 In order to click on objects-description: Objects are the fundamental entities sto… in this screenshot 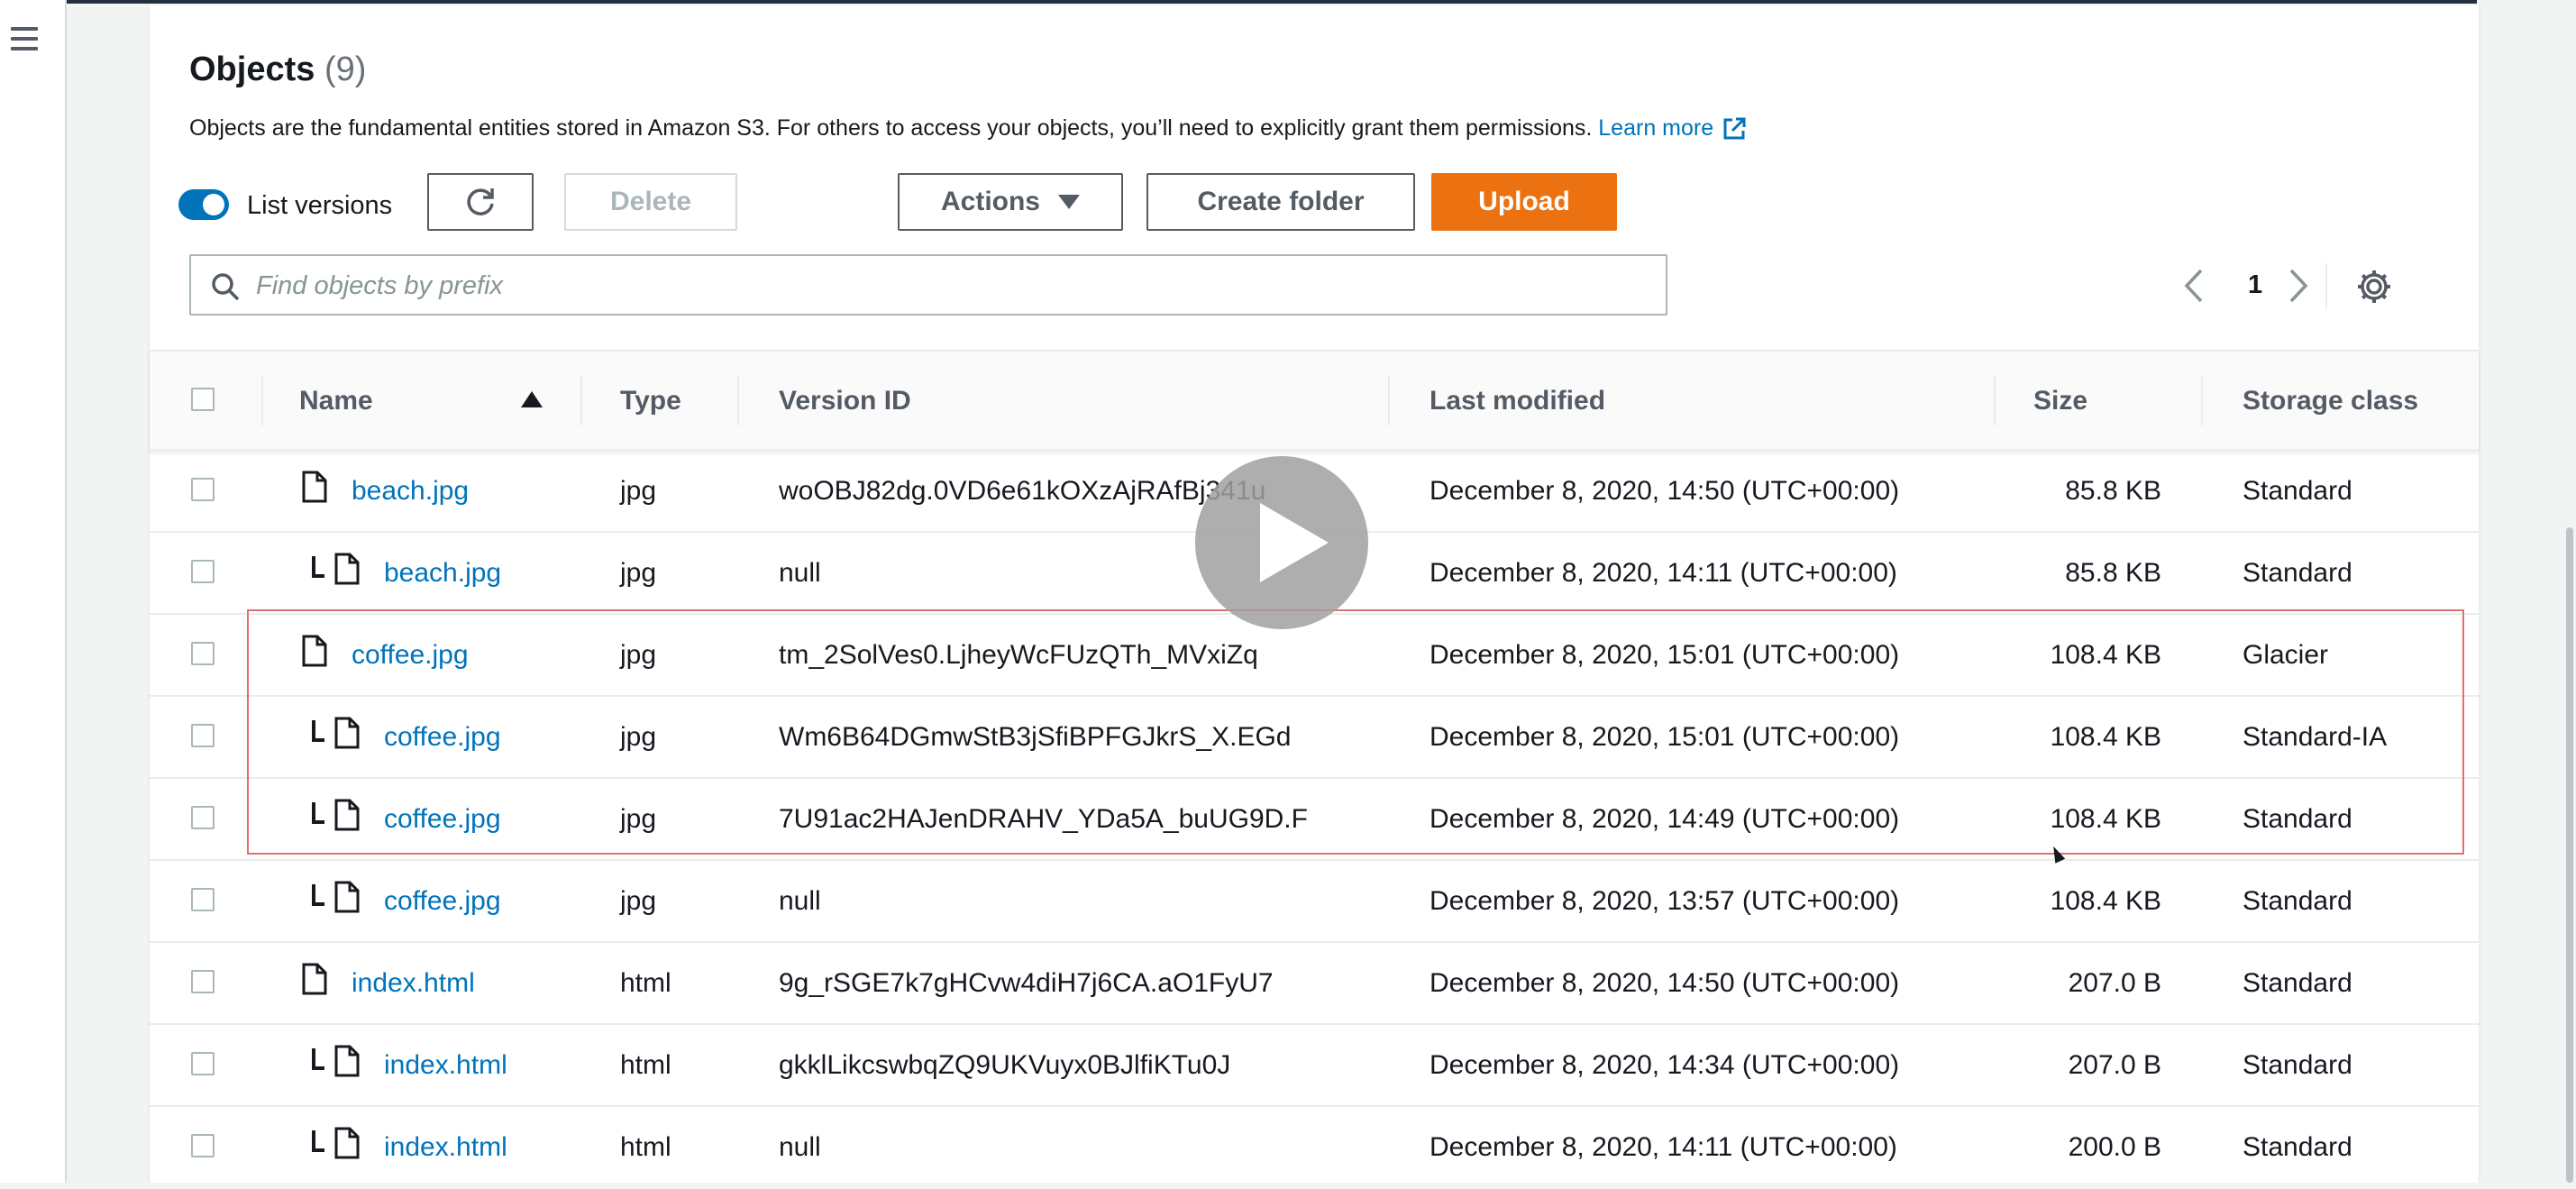, I will do `click(968, 129)`.